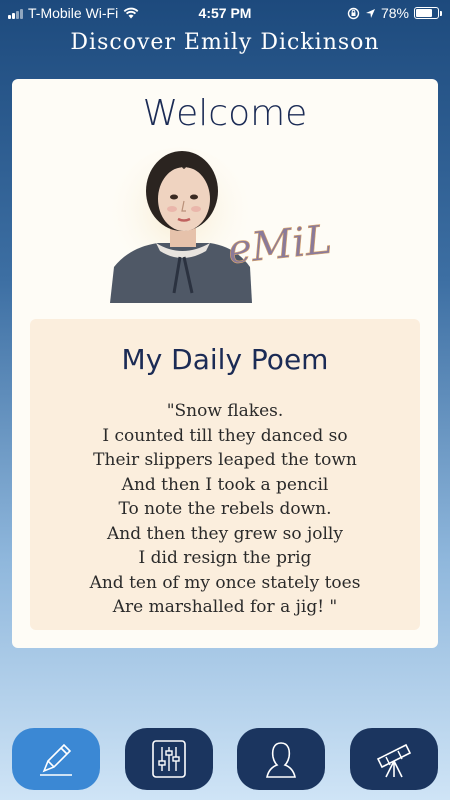 Image resolution: width=450 pixels, height=800 pixels. I want to click on poem-line: I did resign the prig, so click(225, 558).